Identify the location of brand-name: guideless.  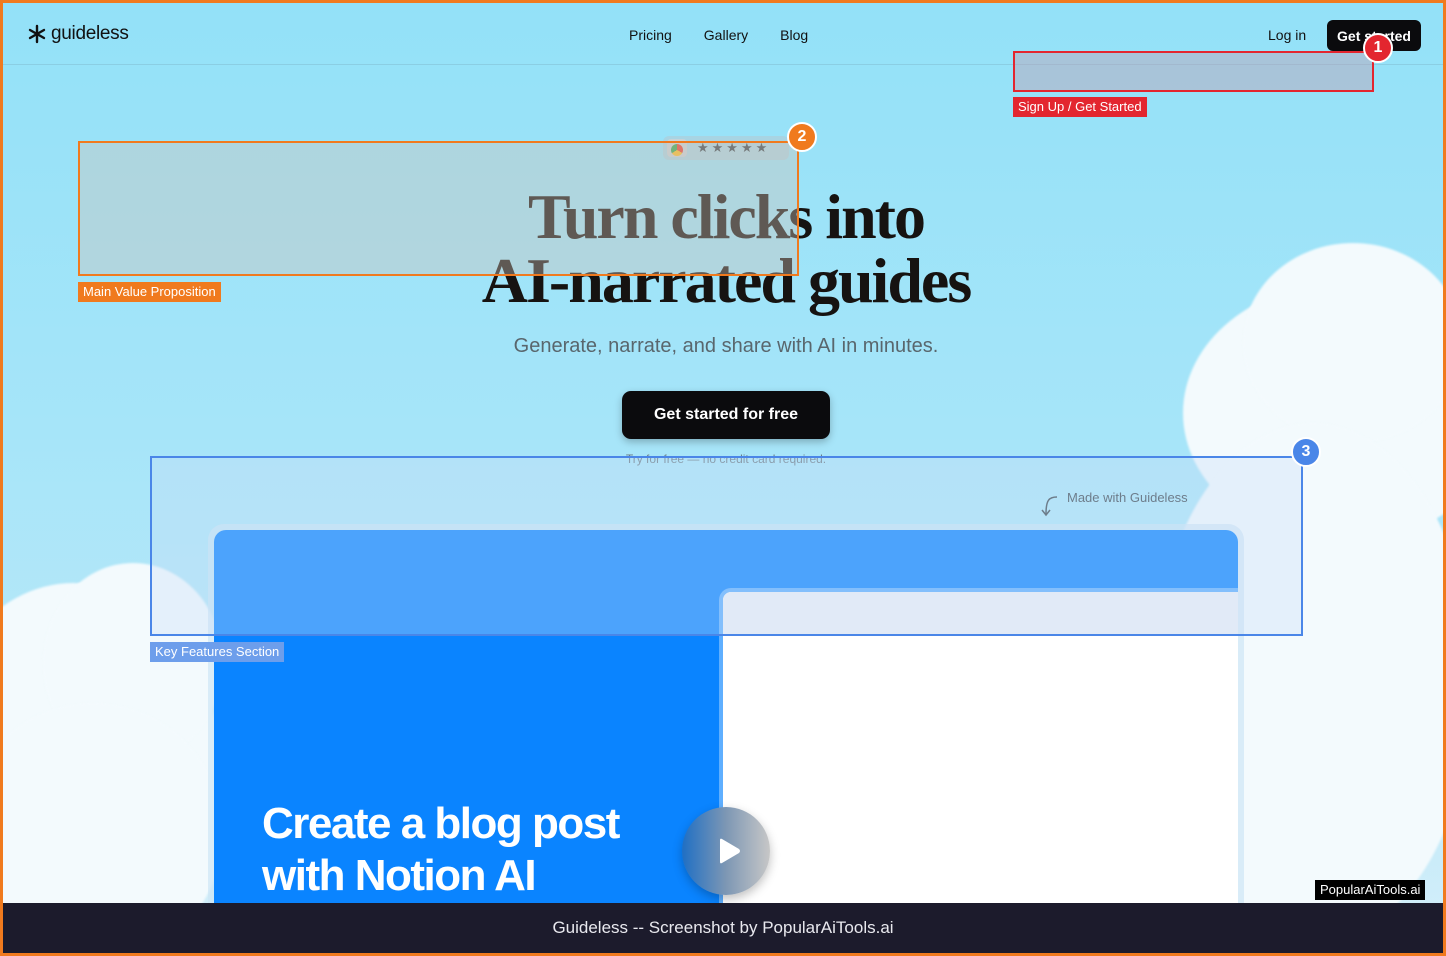
(90, 33).